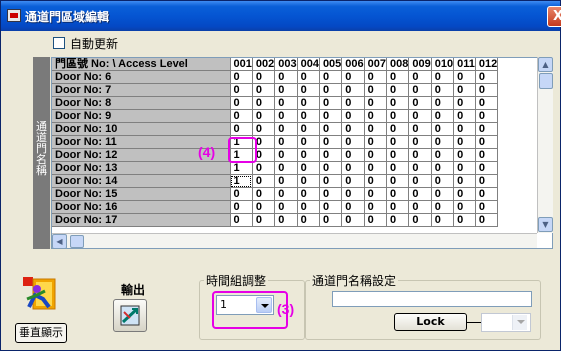  Describe the element at coordinates (281, 16) in the screenshot. I see `title-bar: 通道門區域編輯 X` at that location.